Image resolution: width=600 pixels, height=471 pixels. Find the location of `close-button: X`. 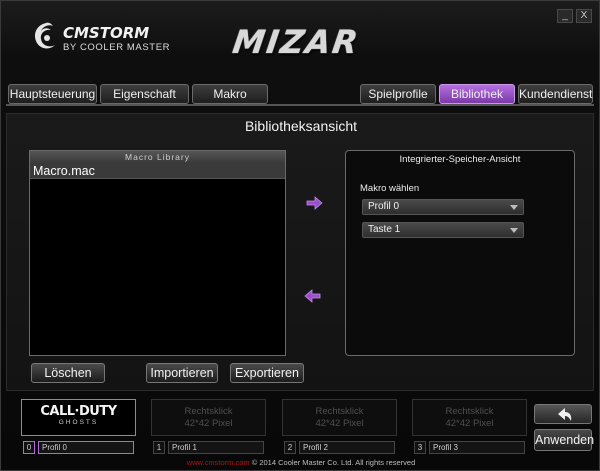

close-button: X is located at coordinates (584, 16).